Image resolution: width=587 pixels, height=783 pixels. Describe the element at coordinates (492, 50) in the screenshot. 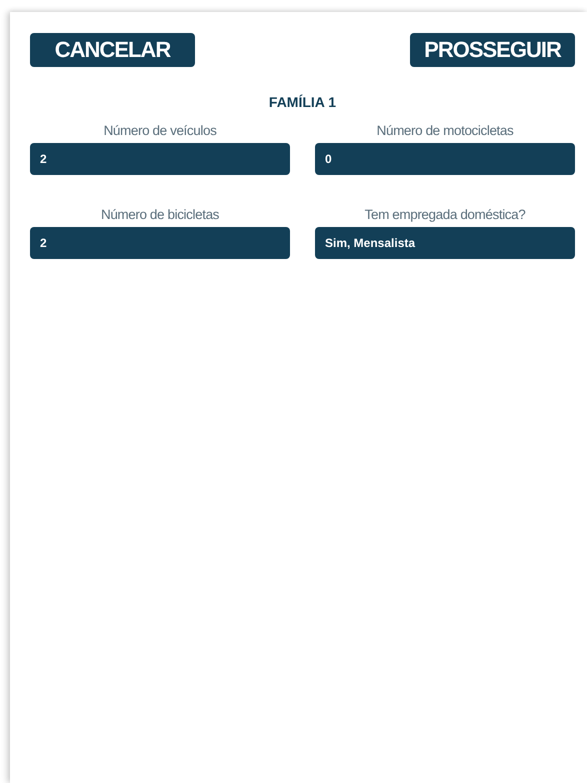

I see `proceed-button: PROSSEGUIR` at that location.